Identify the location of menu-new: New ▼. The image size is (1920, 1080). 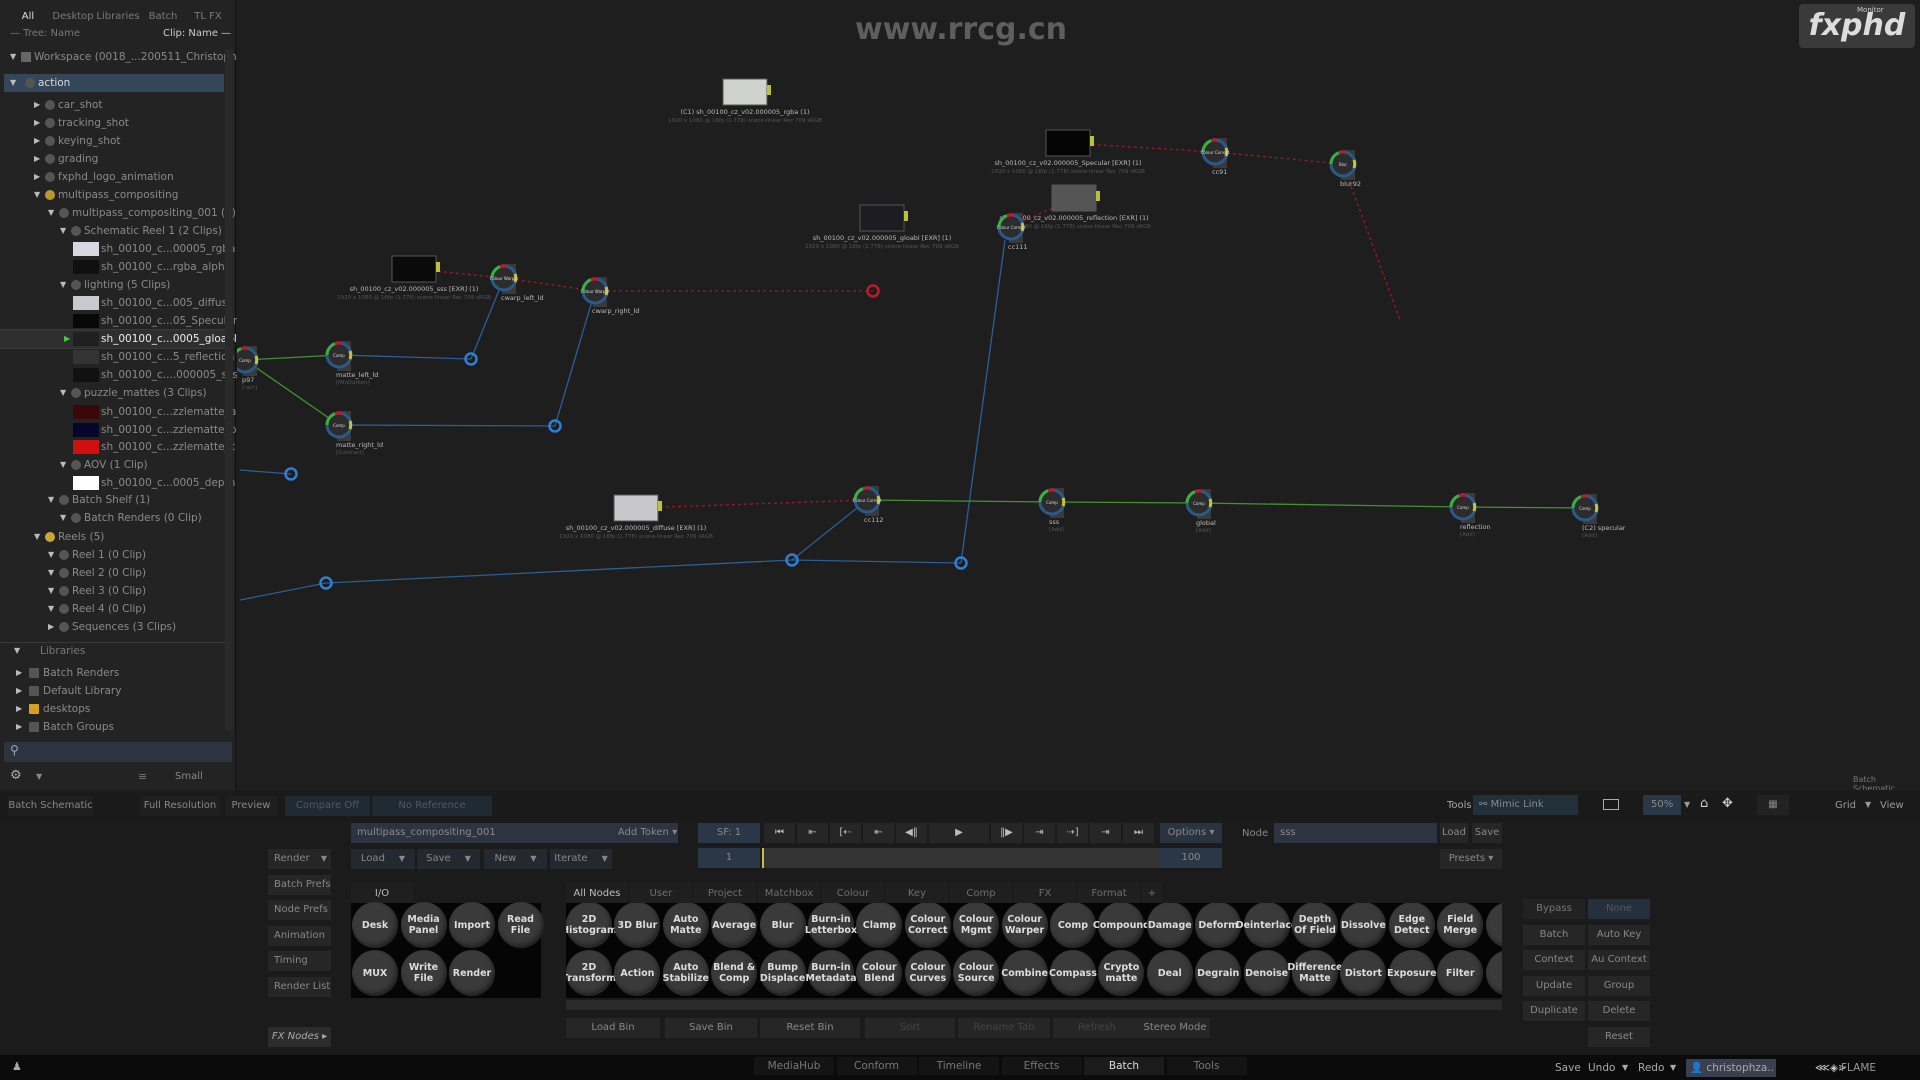
(515, 859).